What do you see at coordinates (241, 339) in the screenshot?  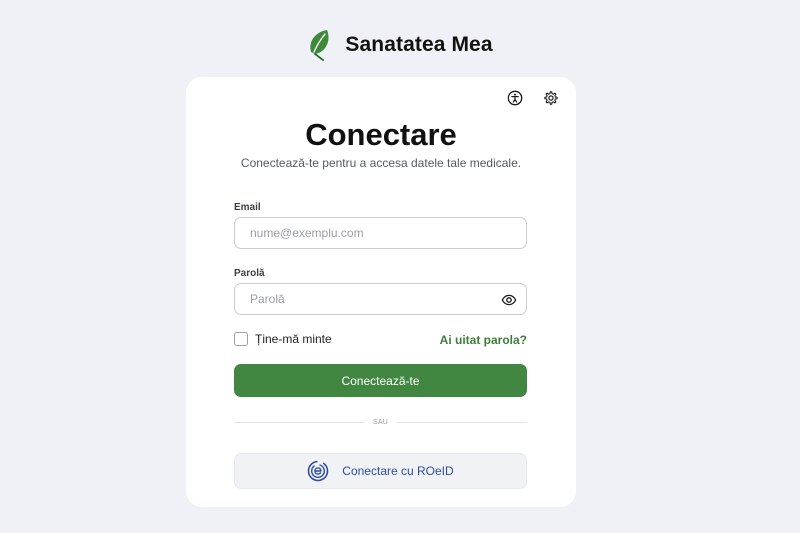 I see `checkbox-box` at bounding box center [241, 339].